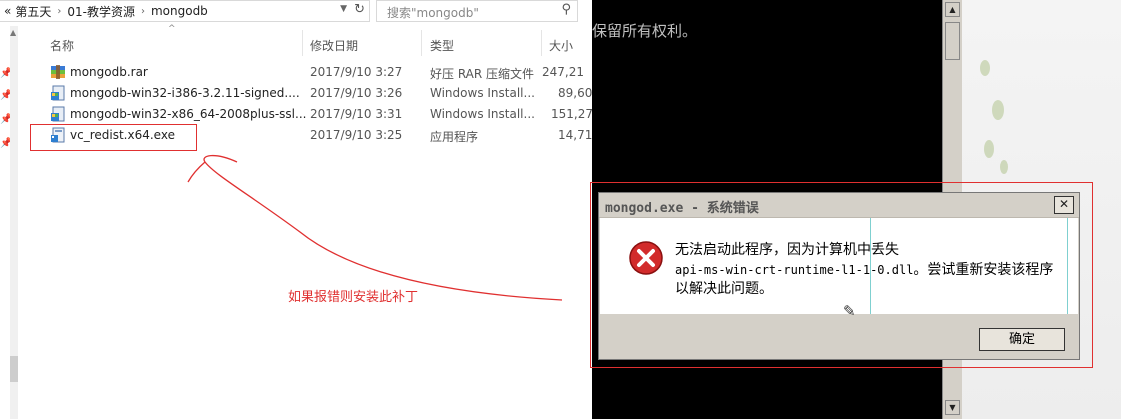 The width and height of the screenshot is (1121, 419). I want to click on search-box: 搜索"mongodb" ⚲, so click(477, 11).